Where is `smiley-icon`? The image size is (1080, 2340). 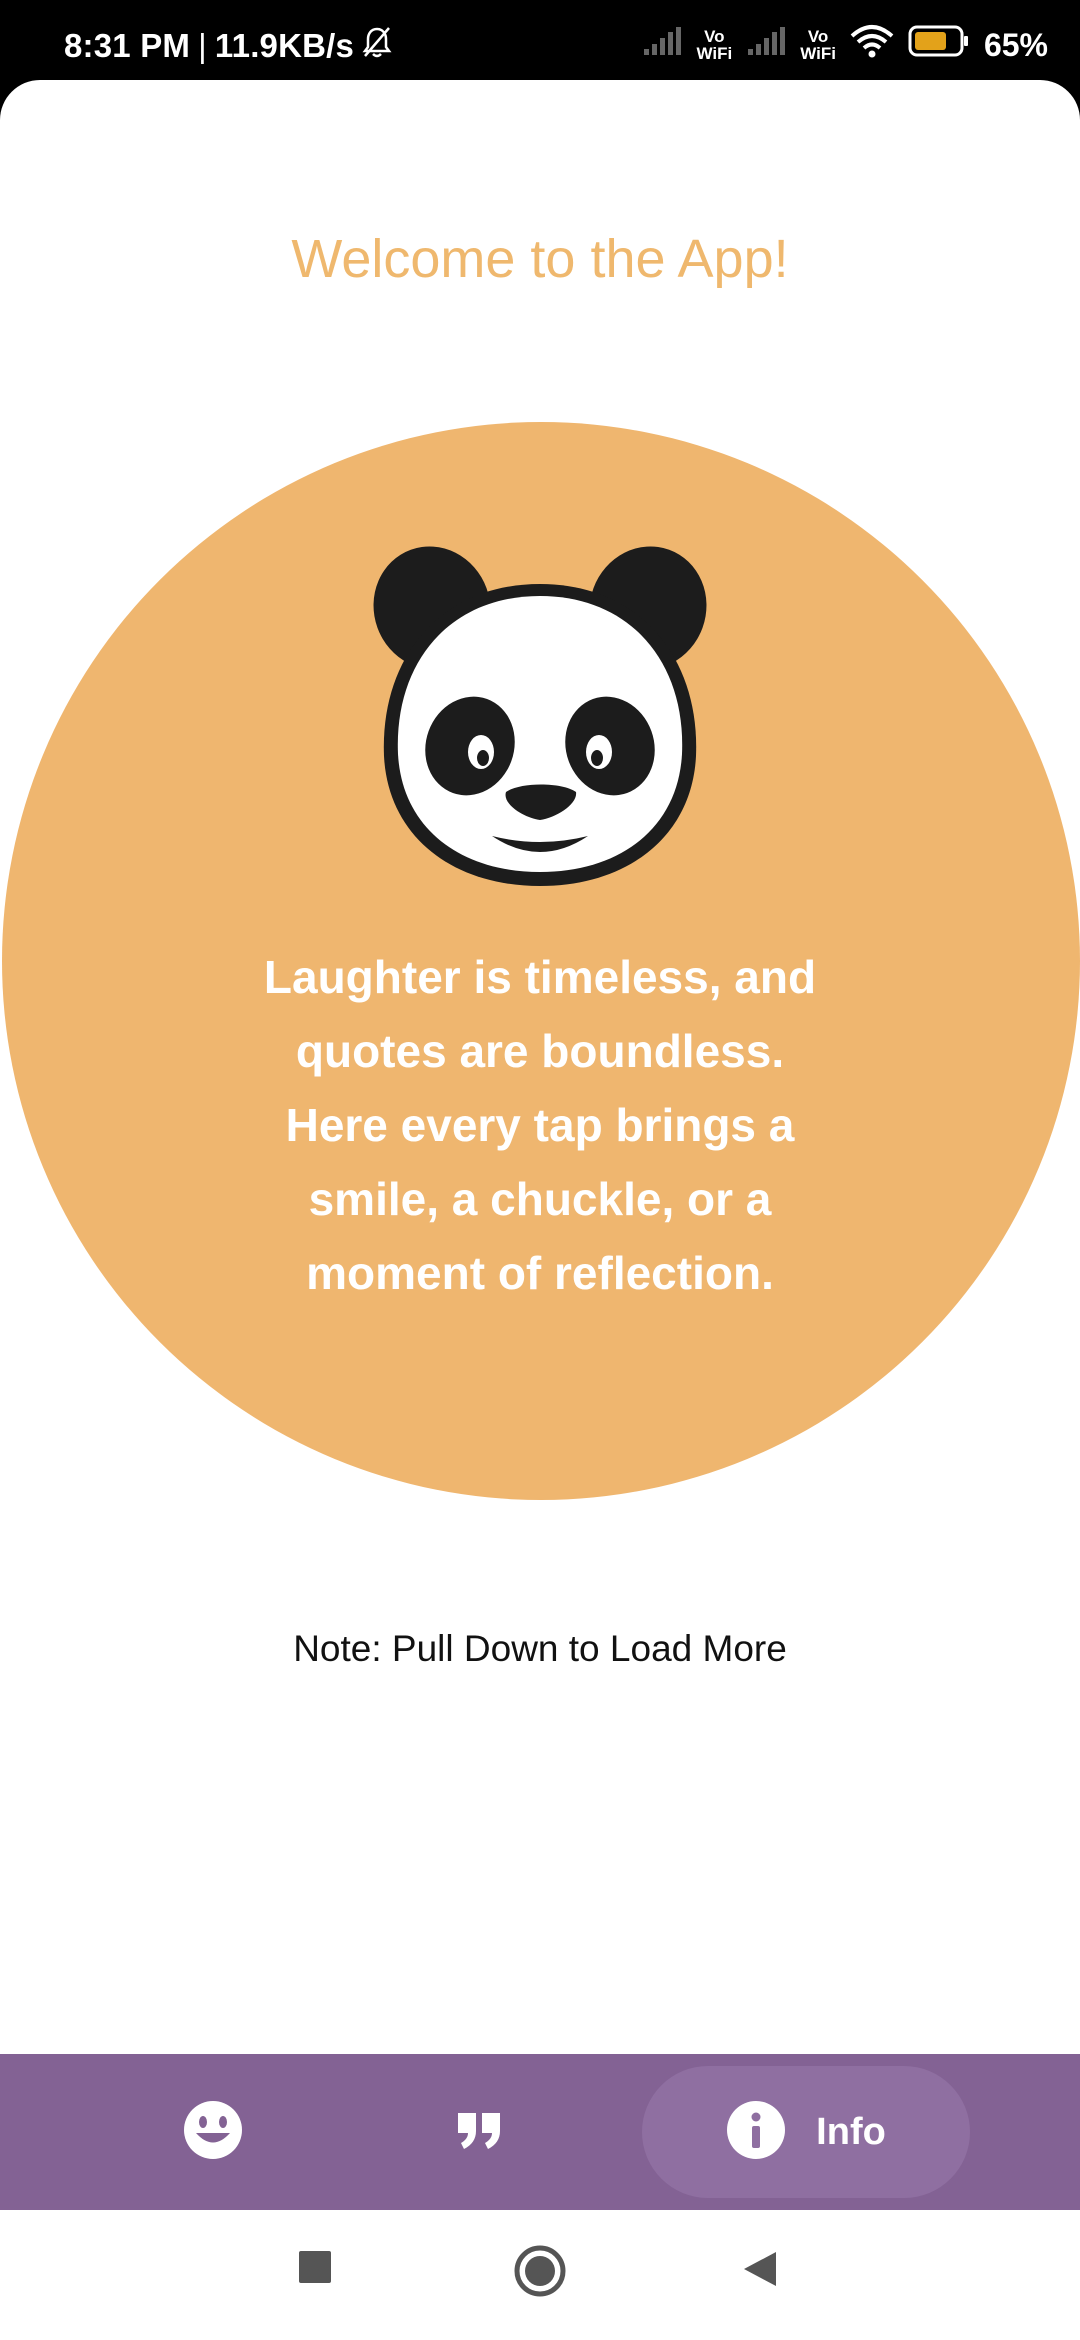 smiley-icon is located at coordinates (213, 2132).